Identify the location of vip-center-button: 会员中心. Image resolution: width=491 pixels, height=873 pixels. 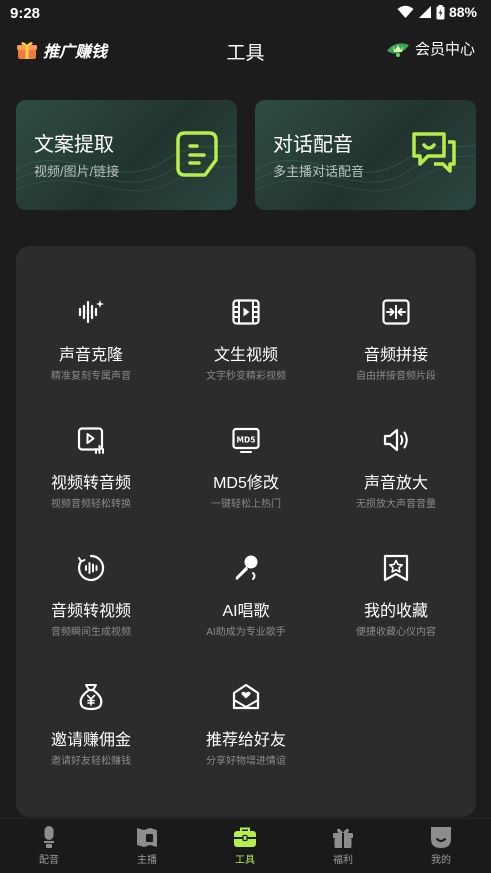
(430, 48).